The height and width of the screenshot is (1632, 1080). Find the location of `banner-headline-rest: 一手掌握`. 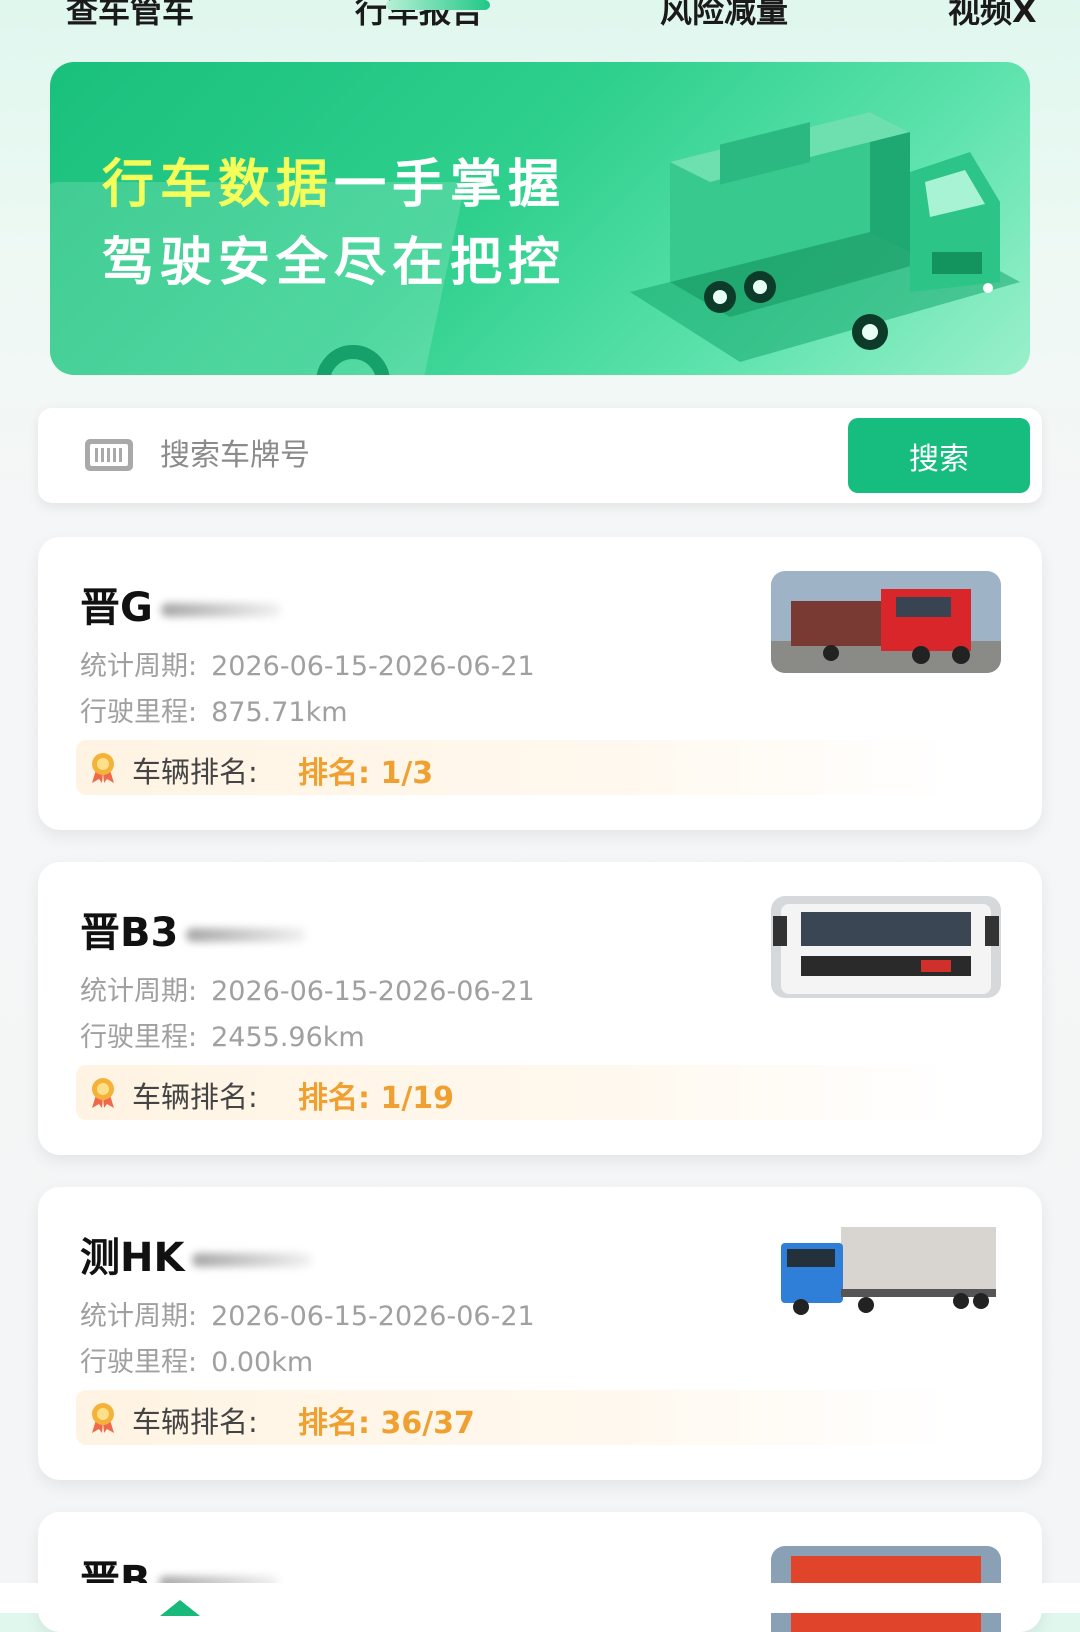

banner-headline-rest: 一手掌握 is located at coordinates (450, 185).